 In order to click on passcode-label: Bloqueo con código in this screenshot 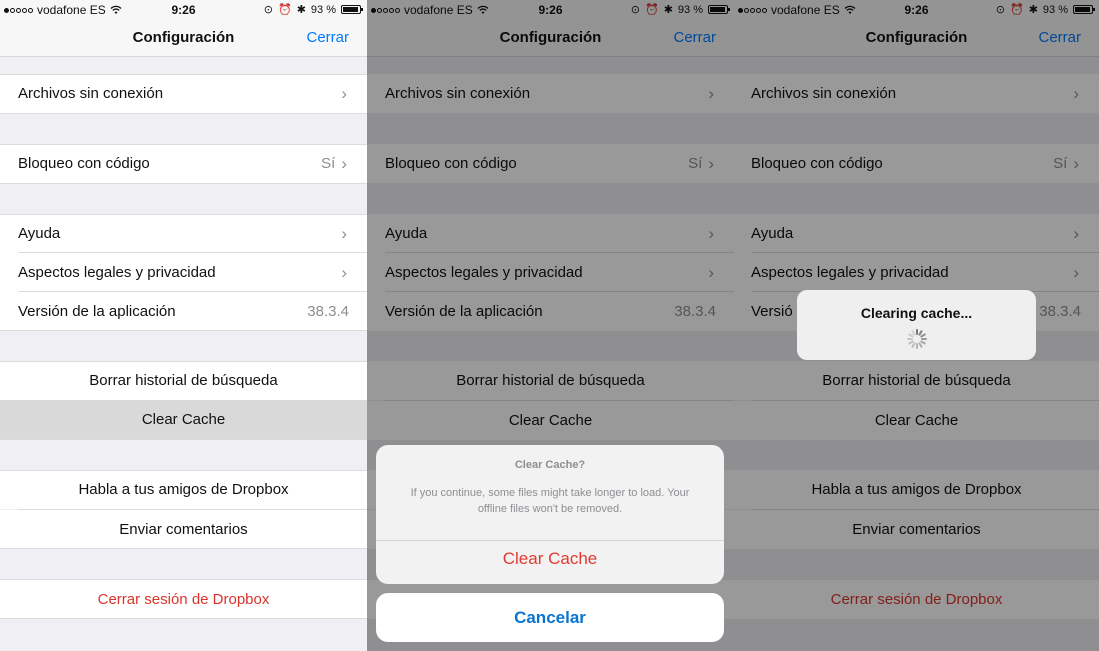, I will do `click(84, 163)`.